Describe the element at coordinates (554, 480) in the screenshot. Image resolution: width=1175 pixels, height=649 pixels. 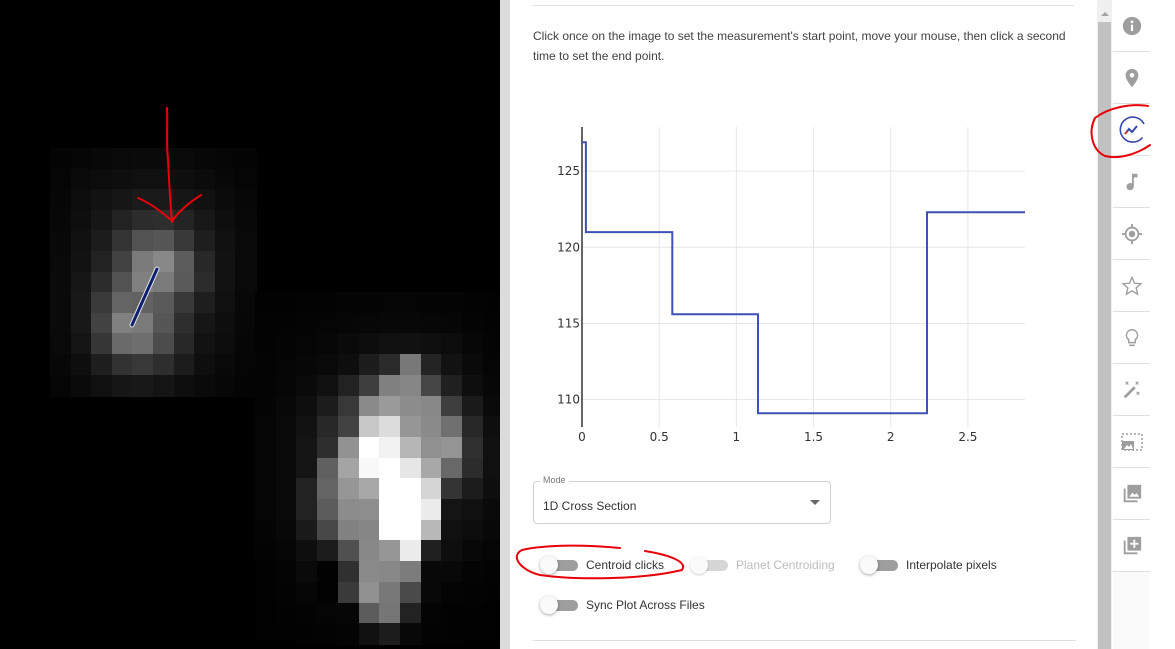
I see `mode-label: Mode` at that location.